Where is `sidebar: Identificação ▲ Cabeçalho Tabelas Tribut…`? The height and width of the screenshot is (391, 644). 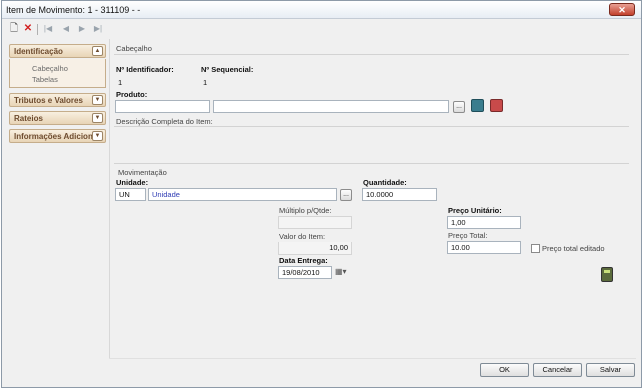 sidebar: Identificação ▲ Cabeçalho Tabelas Tribut… is located at coordinates (58, 200).